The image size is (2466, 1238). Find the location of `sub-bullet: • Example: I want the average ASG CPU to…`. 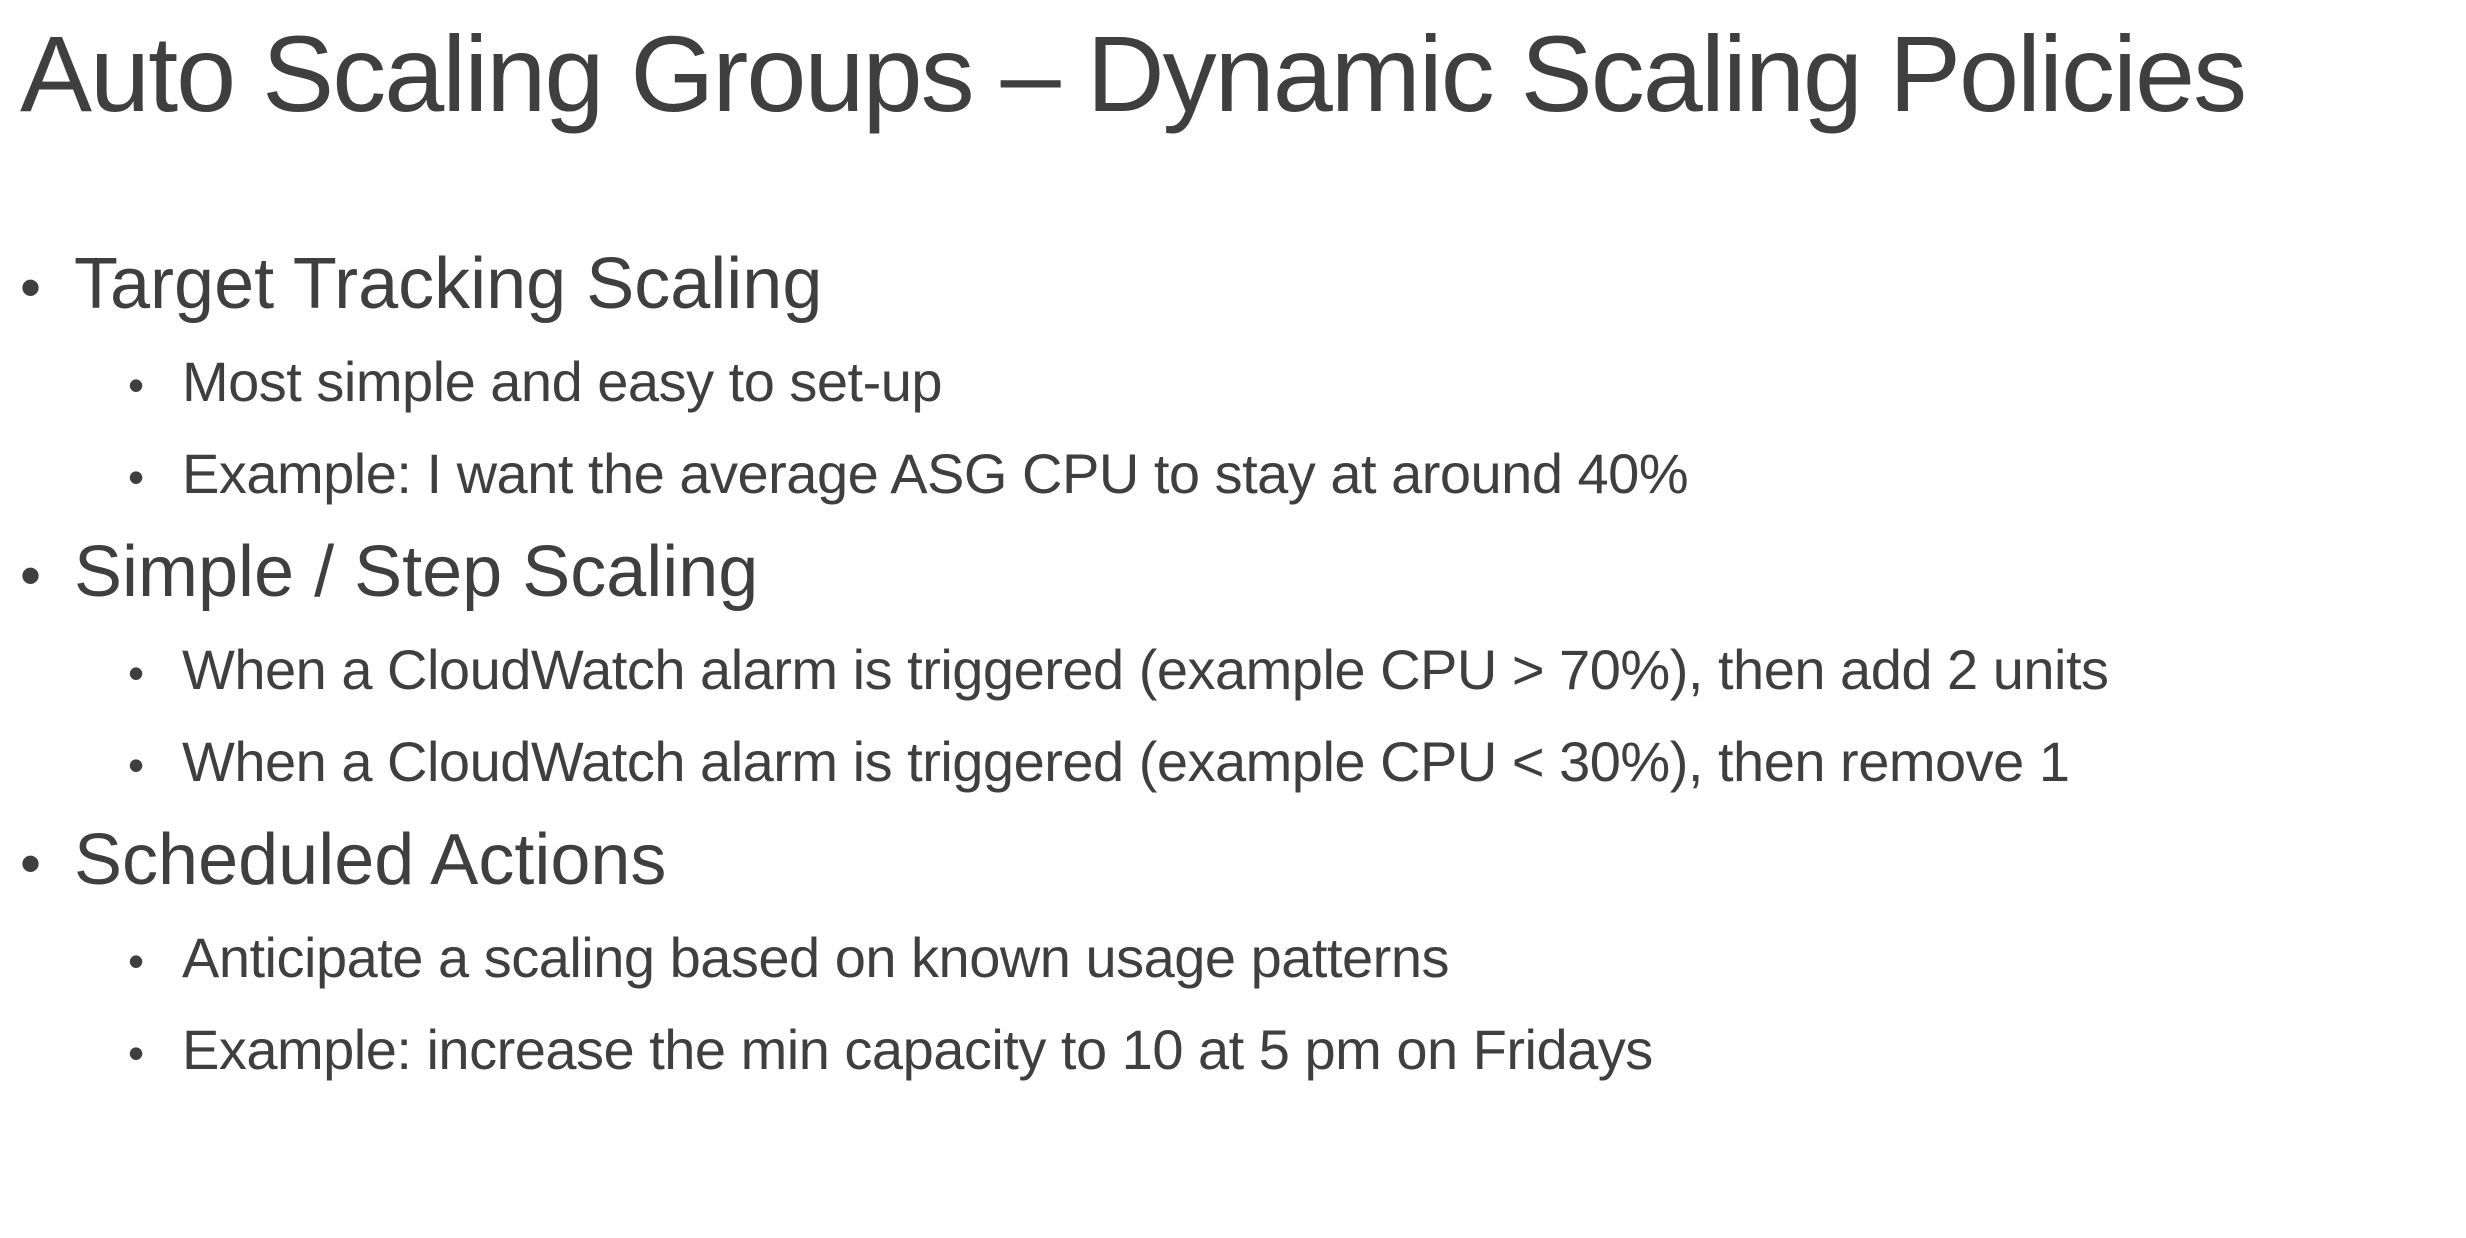

sub-bullet: • Example: I want the average ASG CPU to… is located at coordinates (1235, 474).